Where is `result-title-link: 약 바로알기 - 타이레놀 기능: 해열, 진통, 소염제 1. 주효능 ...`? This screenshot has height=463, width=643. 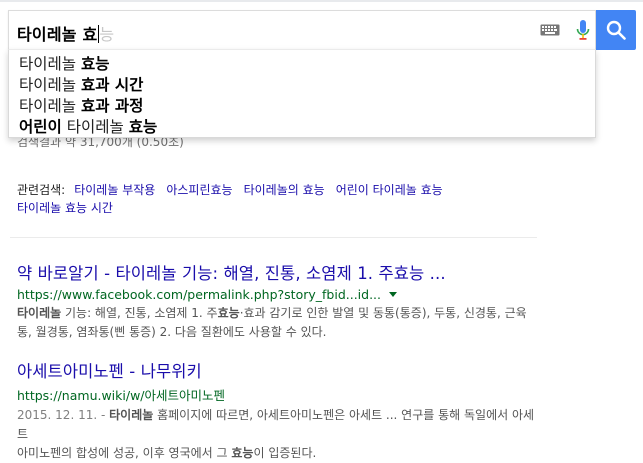 result-title-link: 약 바로알기 - 타이레놀 기능: 해열, 진통, 소염제 1. 주효능 ... is located at coordinates (277, 272).